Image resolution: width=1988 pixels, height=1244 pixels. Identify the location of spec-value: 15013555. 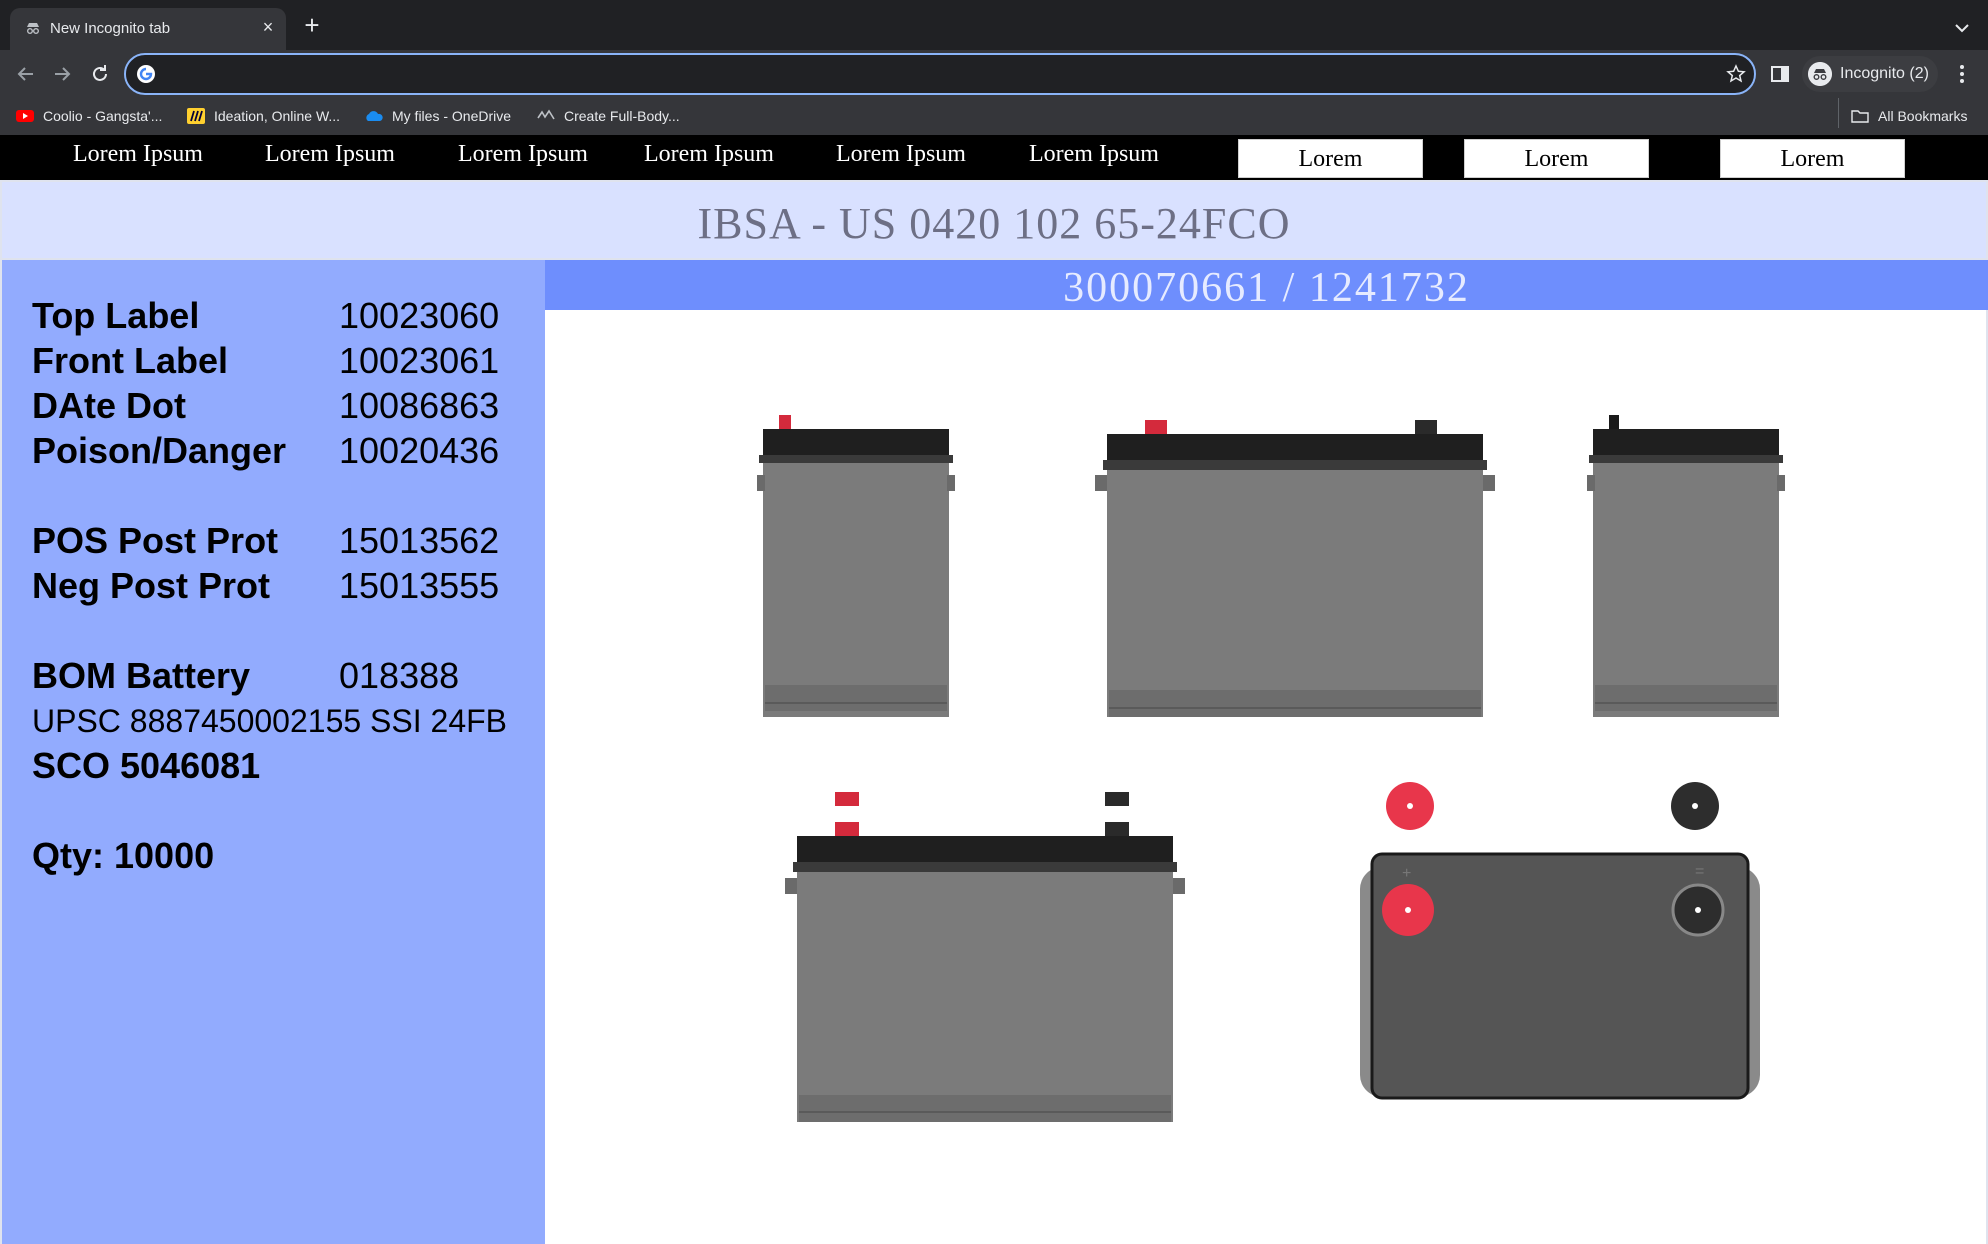
(419, 585).